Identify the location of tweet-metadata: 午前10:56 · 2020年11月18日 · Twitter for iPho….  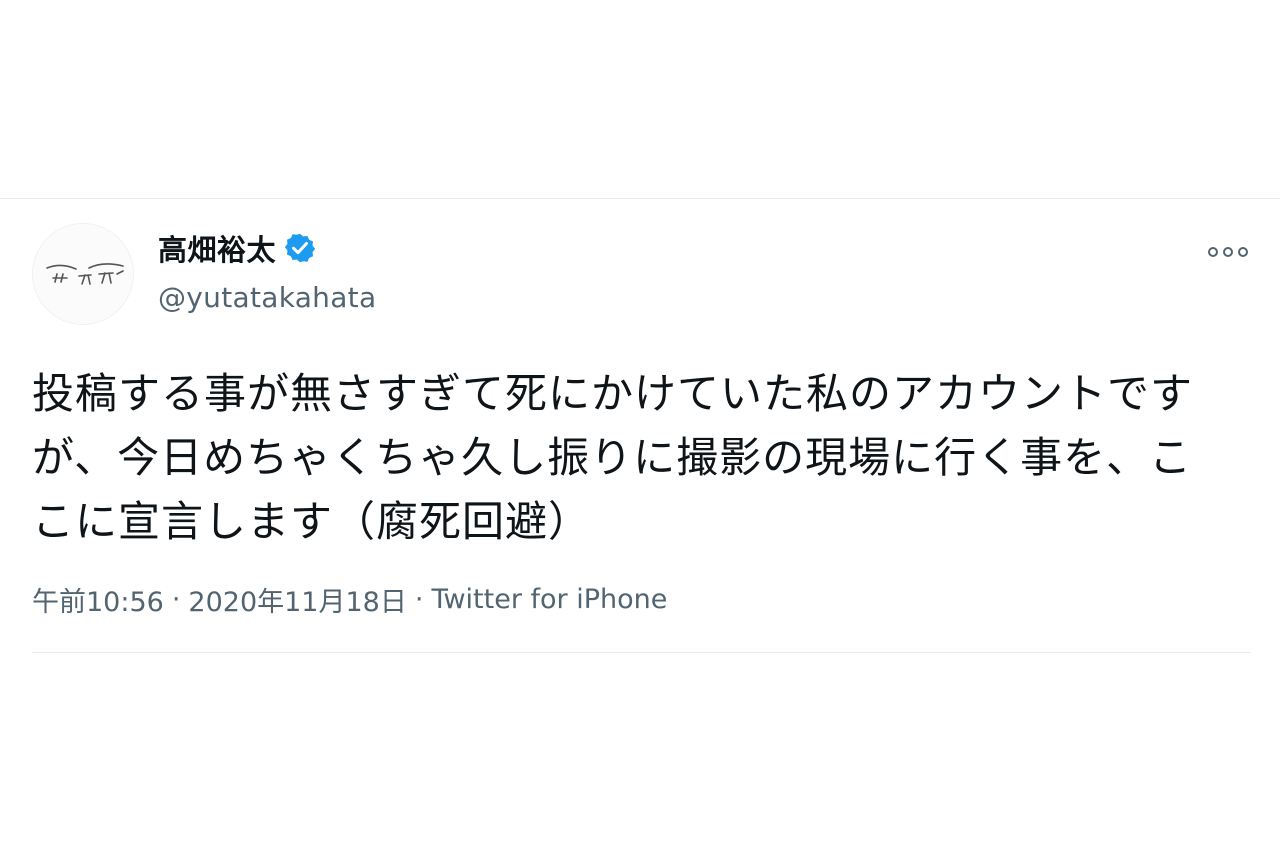
(641, 599).